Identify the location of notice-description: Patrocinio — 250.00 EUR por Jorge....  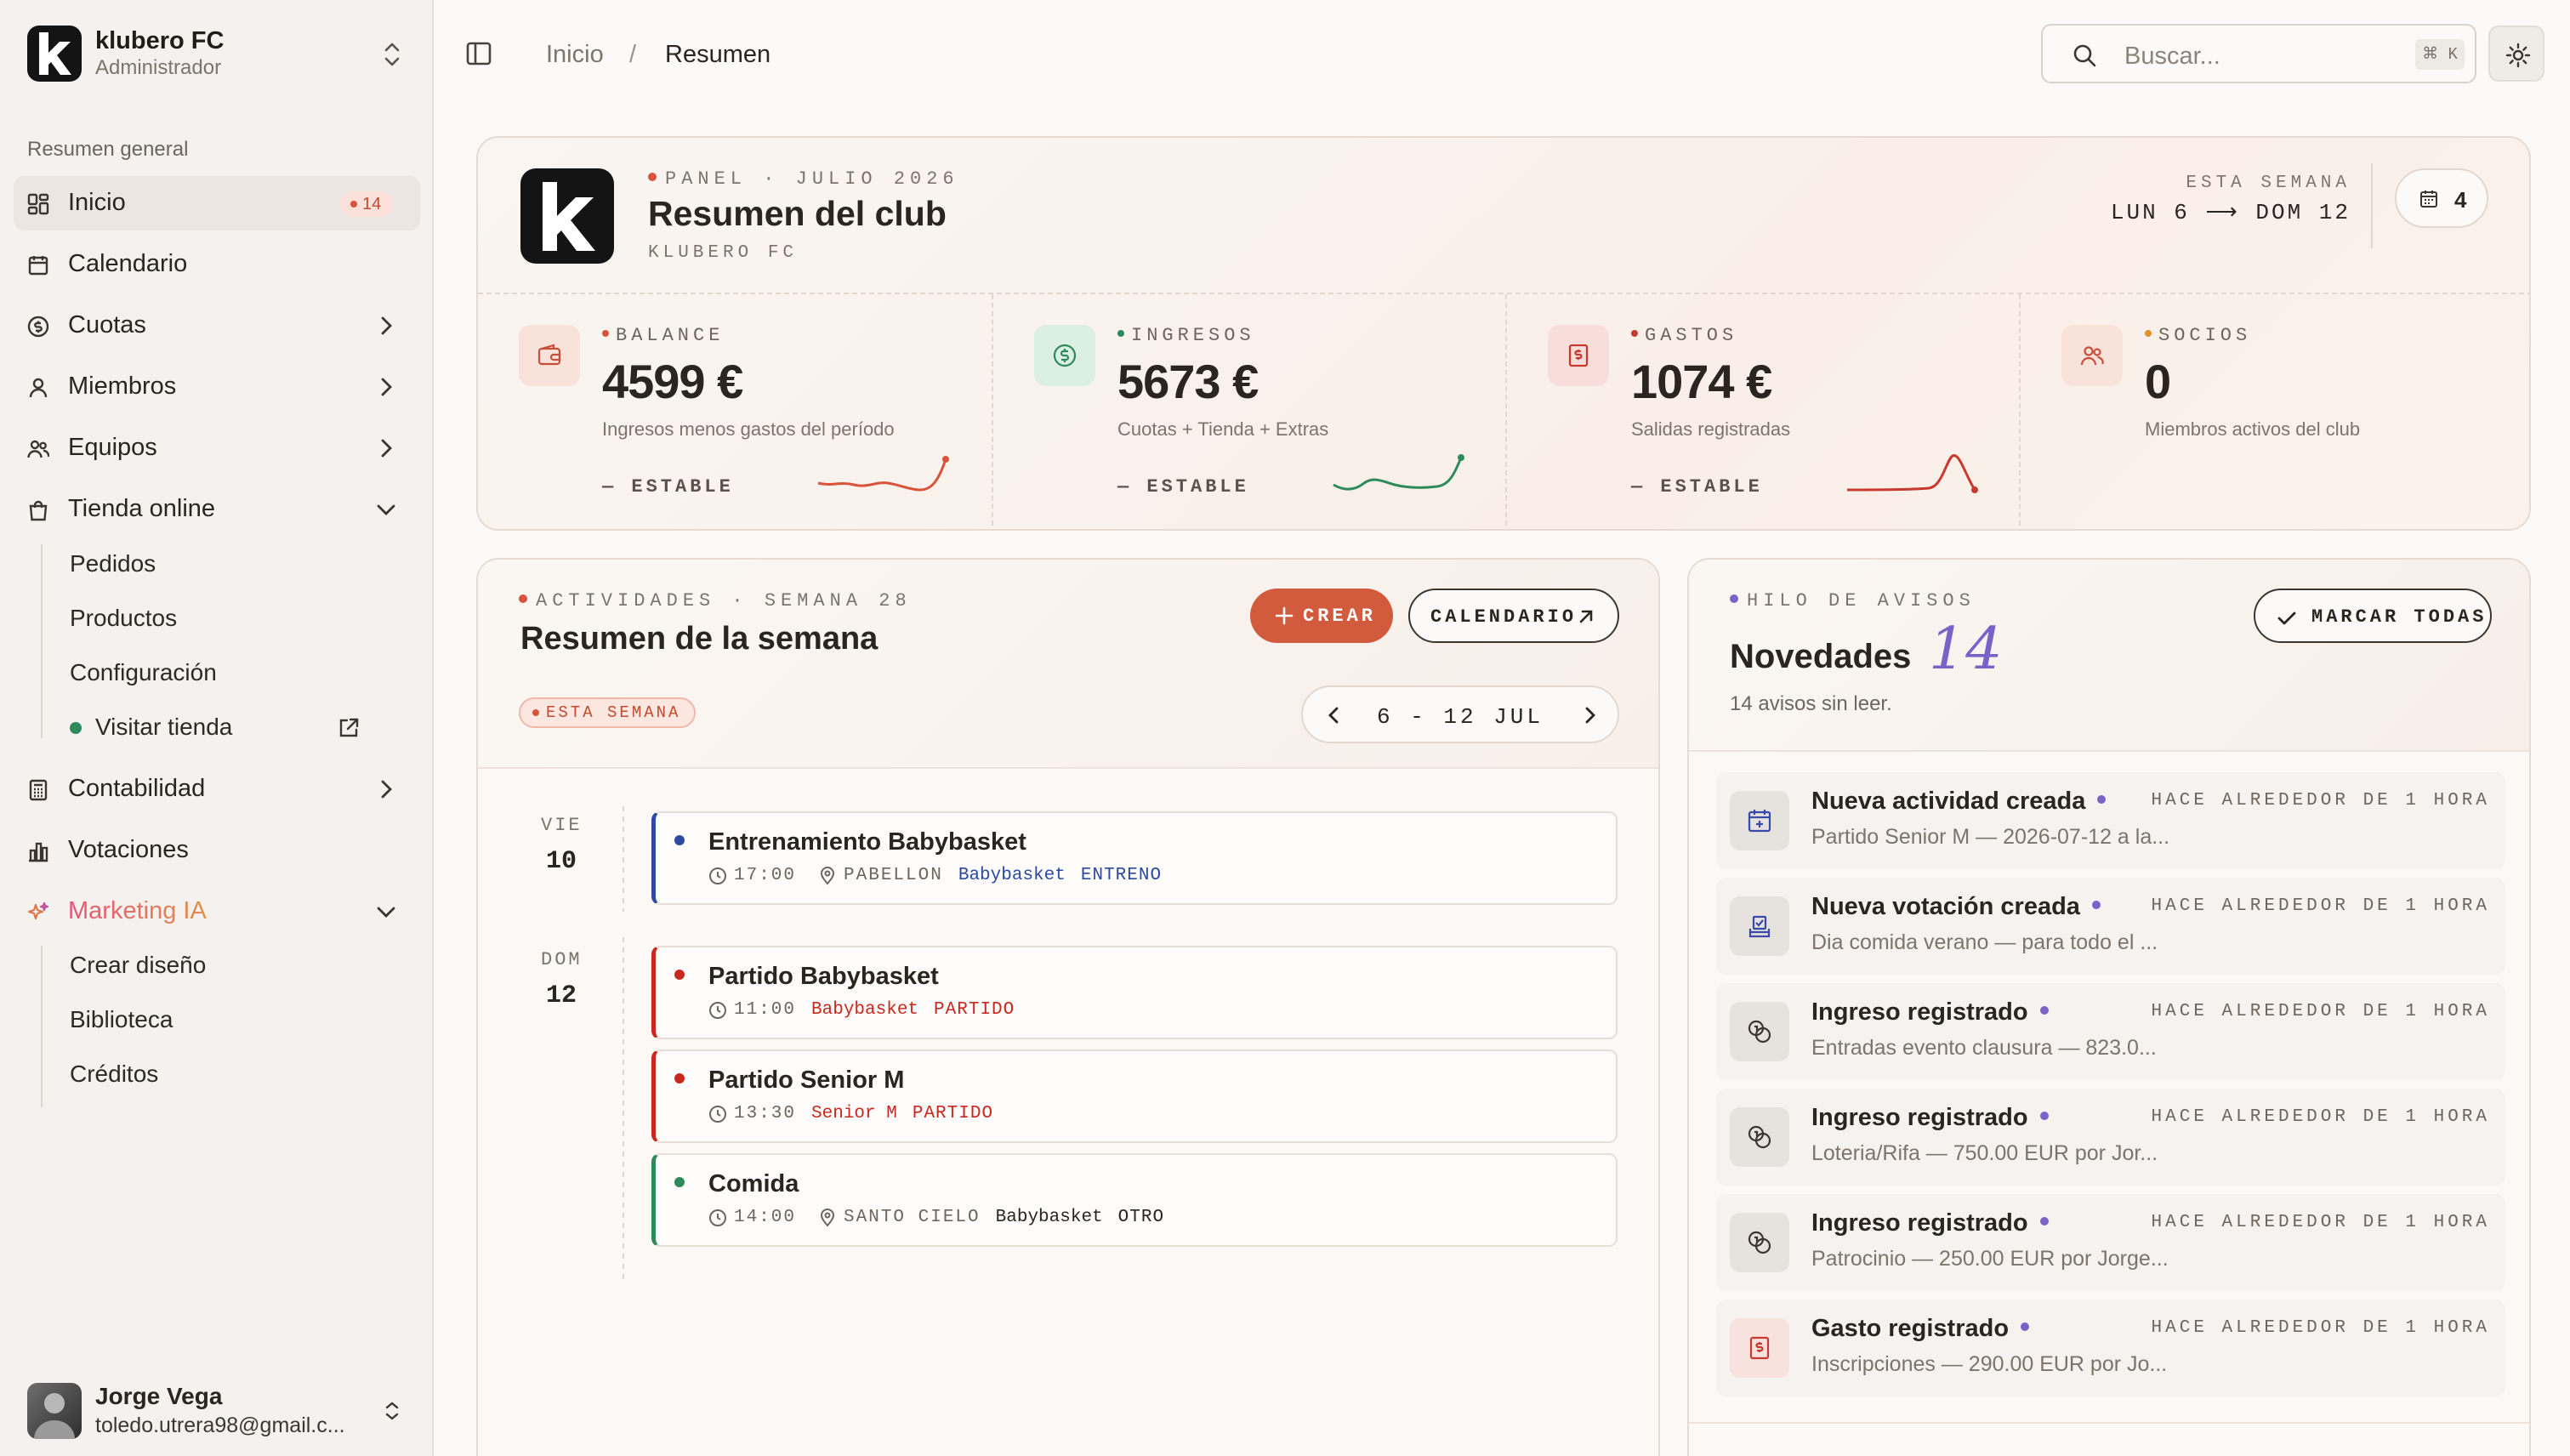
(1990, 1259).